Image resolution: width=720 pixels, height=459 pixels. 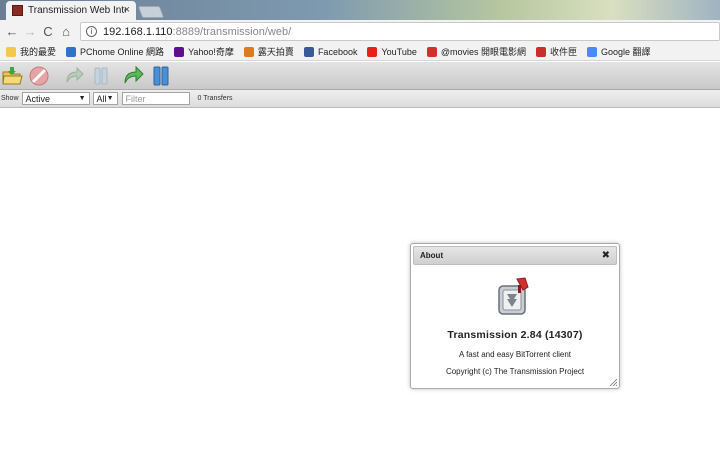 What do you see at coordinates (400, 31) in the screenshot?
I see `address-bar: i 192.168.1.110:8889/transmission/web/` at bounding box center [400, 31].